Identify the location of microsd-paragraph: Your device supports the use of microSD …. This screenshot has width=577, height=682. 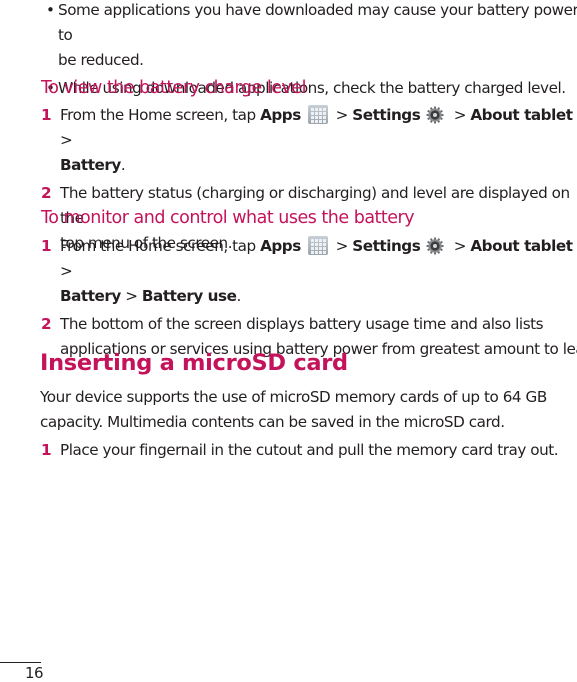
(293, 409).